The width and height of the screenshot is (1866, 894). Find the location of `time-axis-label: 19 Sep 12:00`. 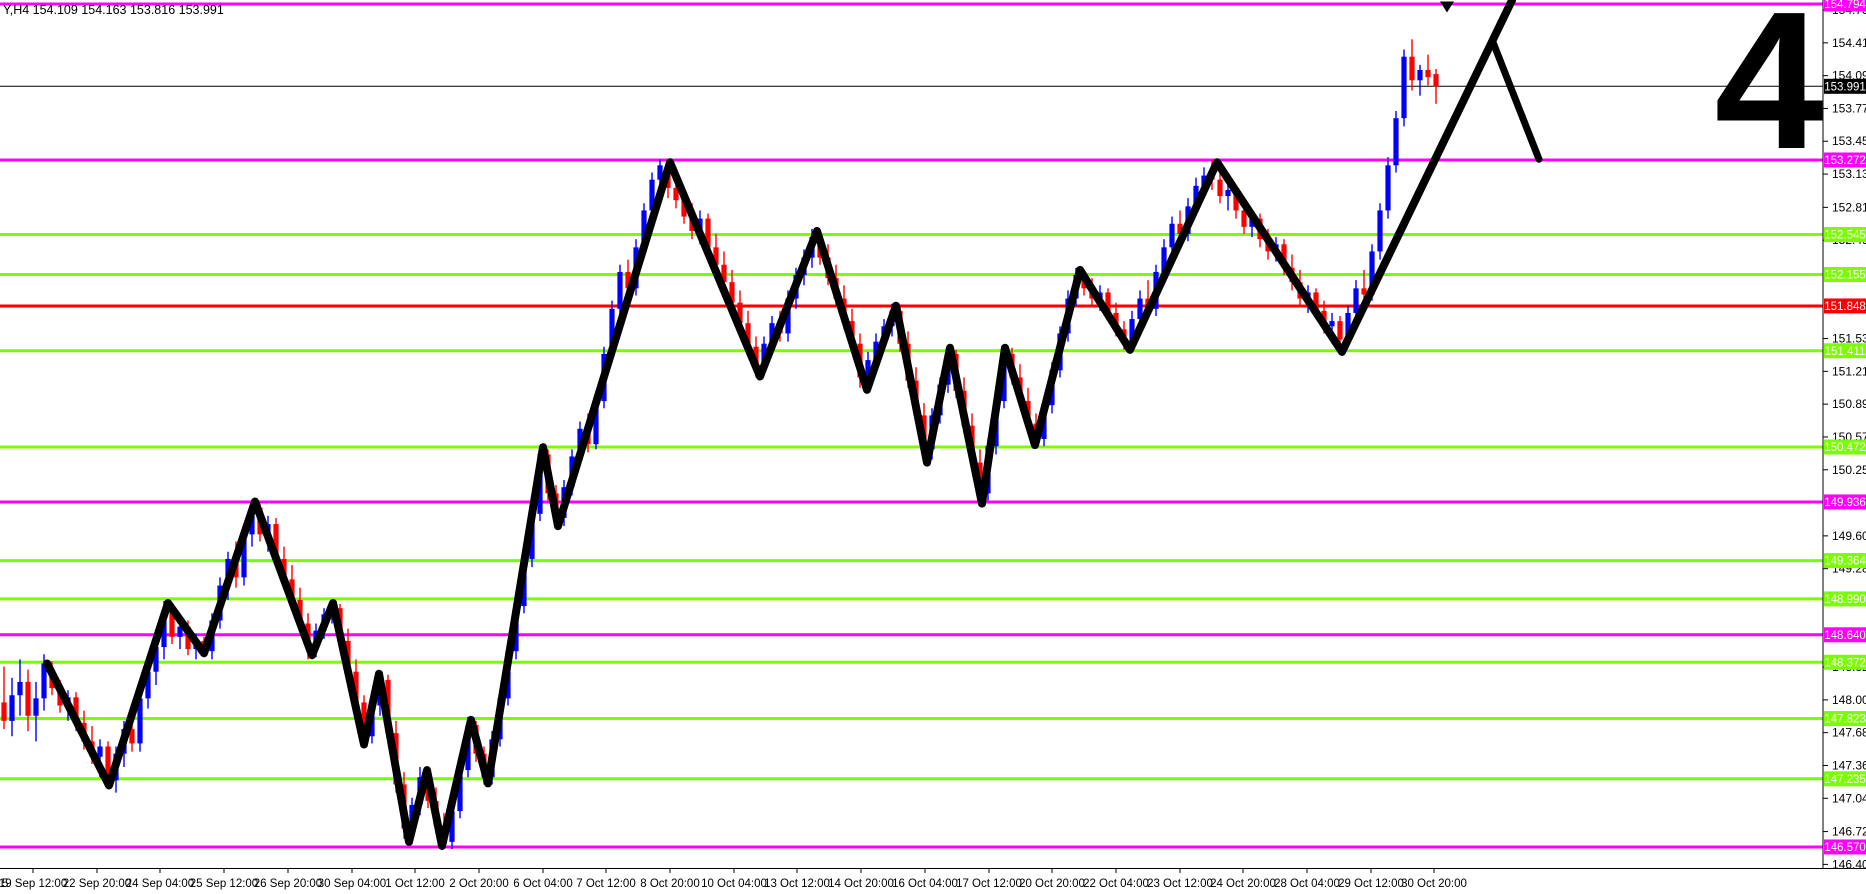

time-axis-label: 19 Sep 12:00 is located at coordinates (33, 884).